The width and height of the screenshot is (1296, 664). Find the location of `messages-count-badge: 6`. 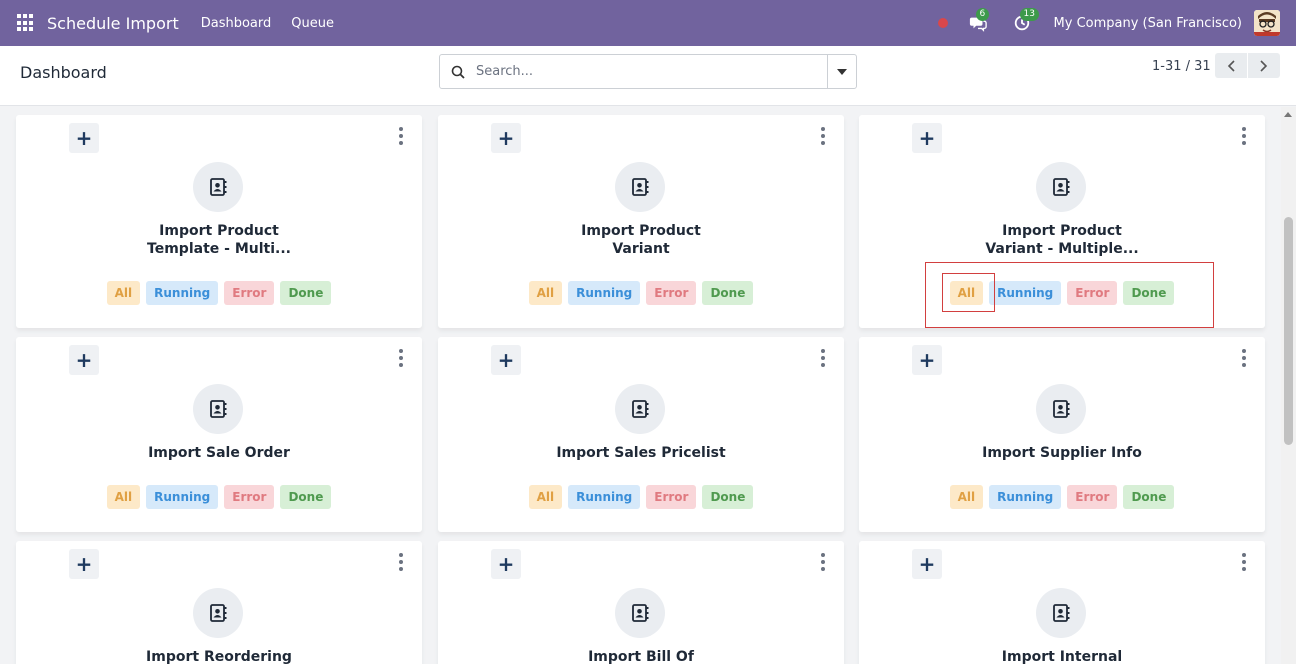

messages-count-badge: 6 is located at coordinates (982, 14).